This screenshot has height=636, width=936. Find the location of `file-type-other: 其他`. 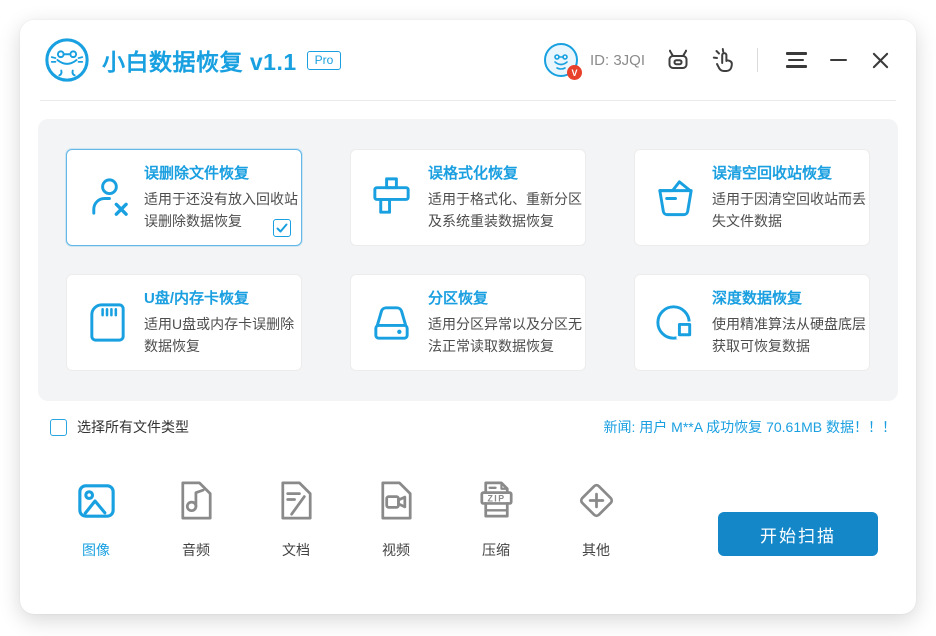

file-type-other: 其他 is located at coordinates (596, 518).